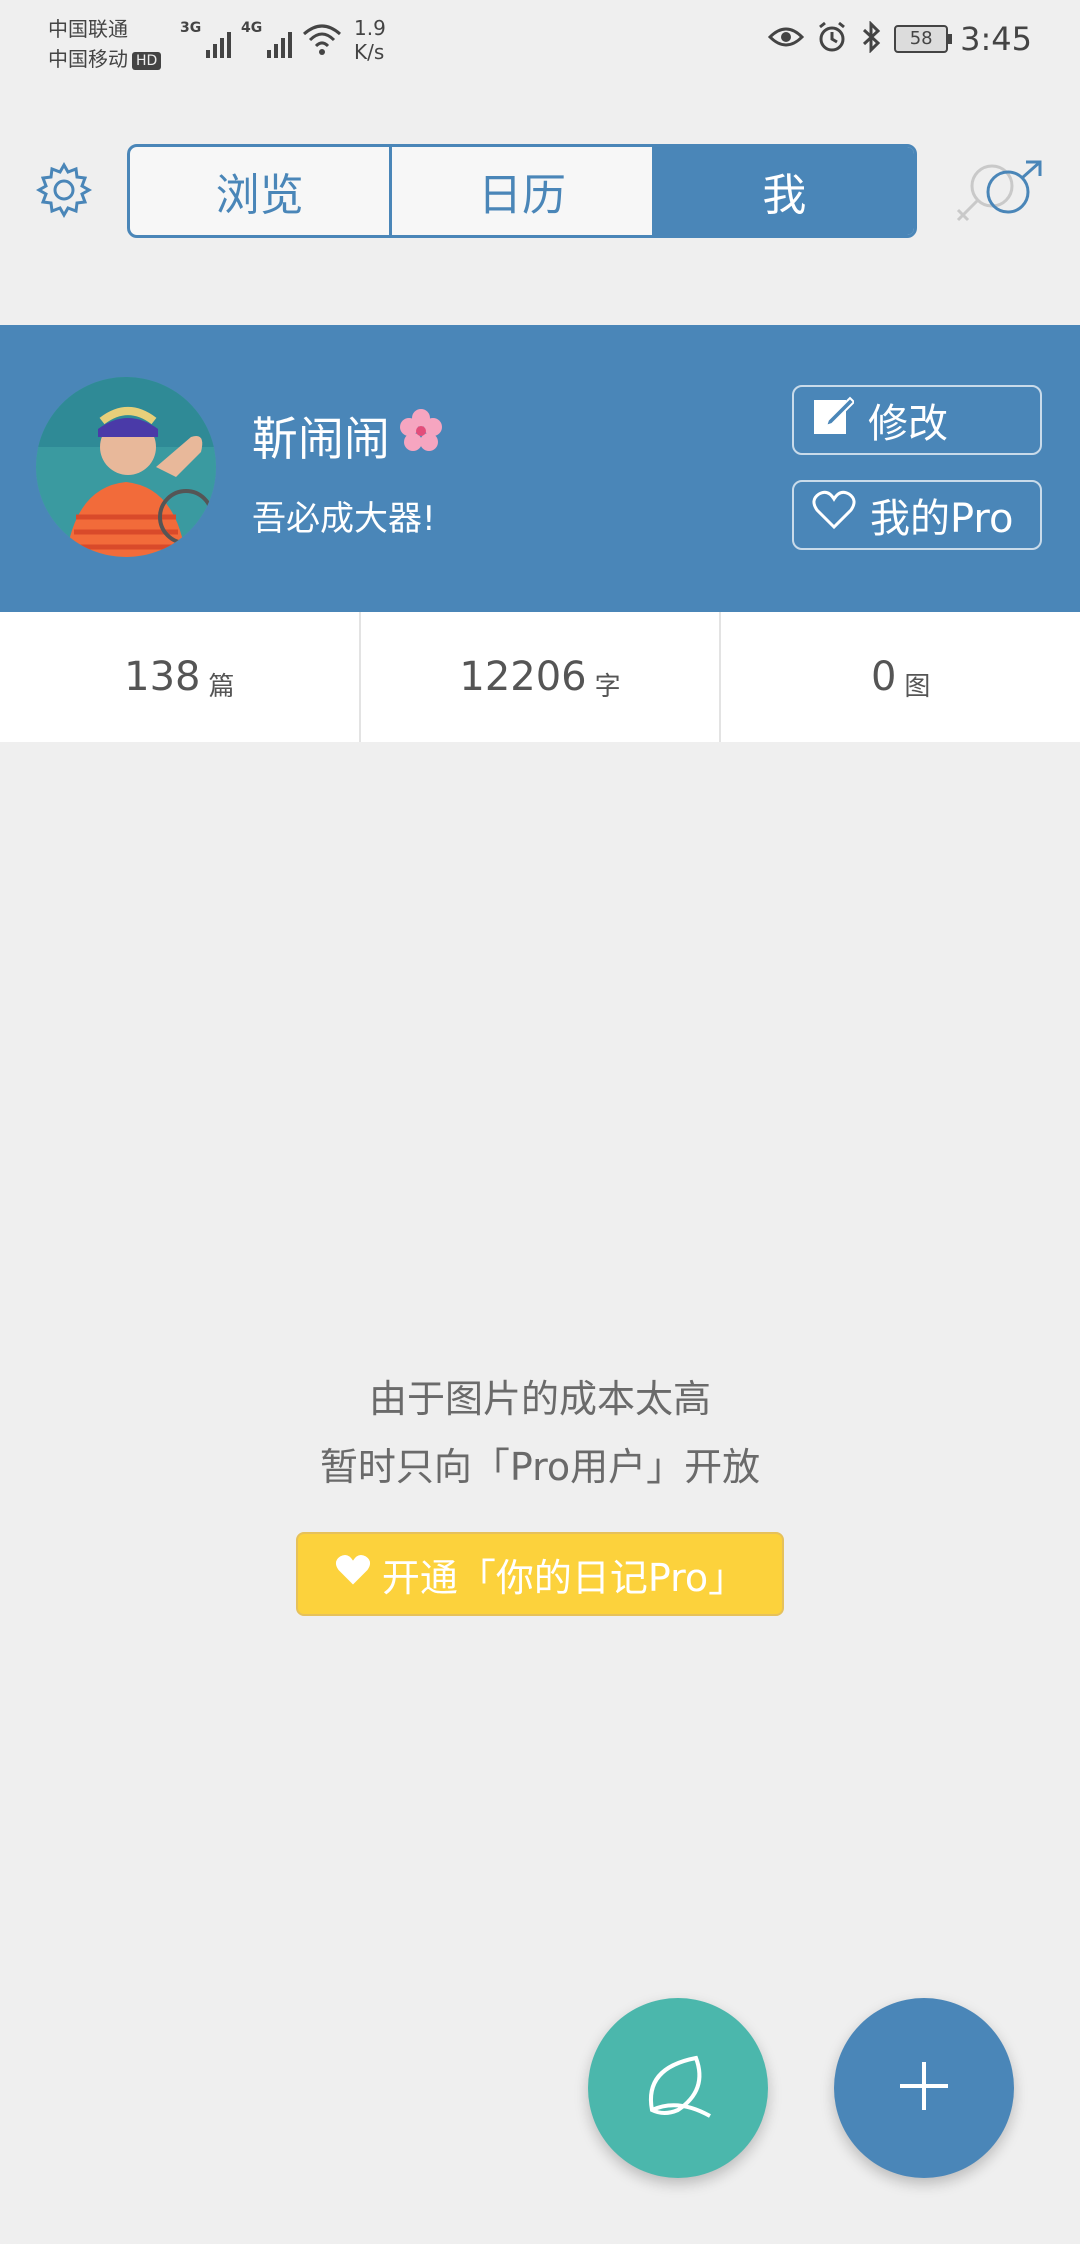 Image resolution: width=1080 pixels, height=2244 pixels. I want to click on pro-notice: 由于图片的成本太高 暂时只向「Pro用户」开放, so click(540, 1433).